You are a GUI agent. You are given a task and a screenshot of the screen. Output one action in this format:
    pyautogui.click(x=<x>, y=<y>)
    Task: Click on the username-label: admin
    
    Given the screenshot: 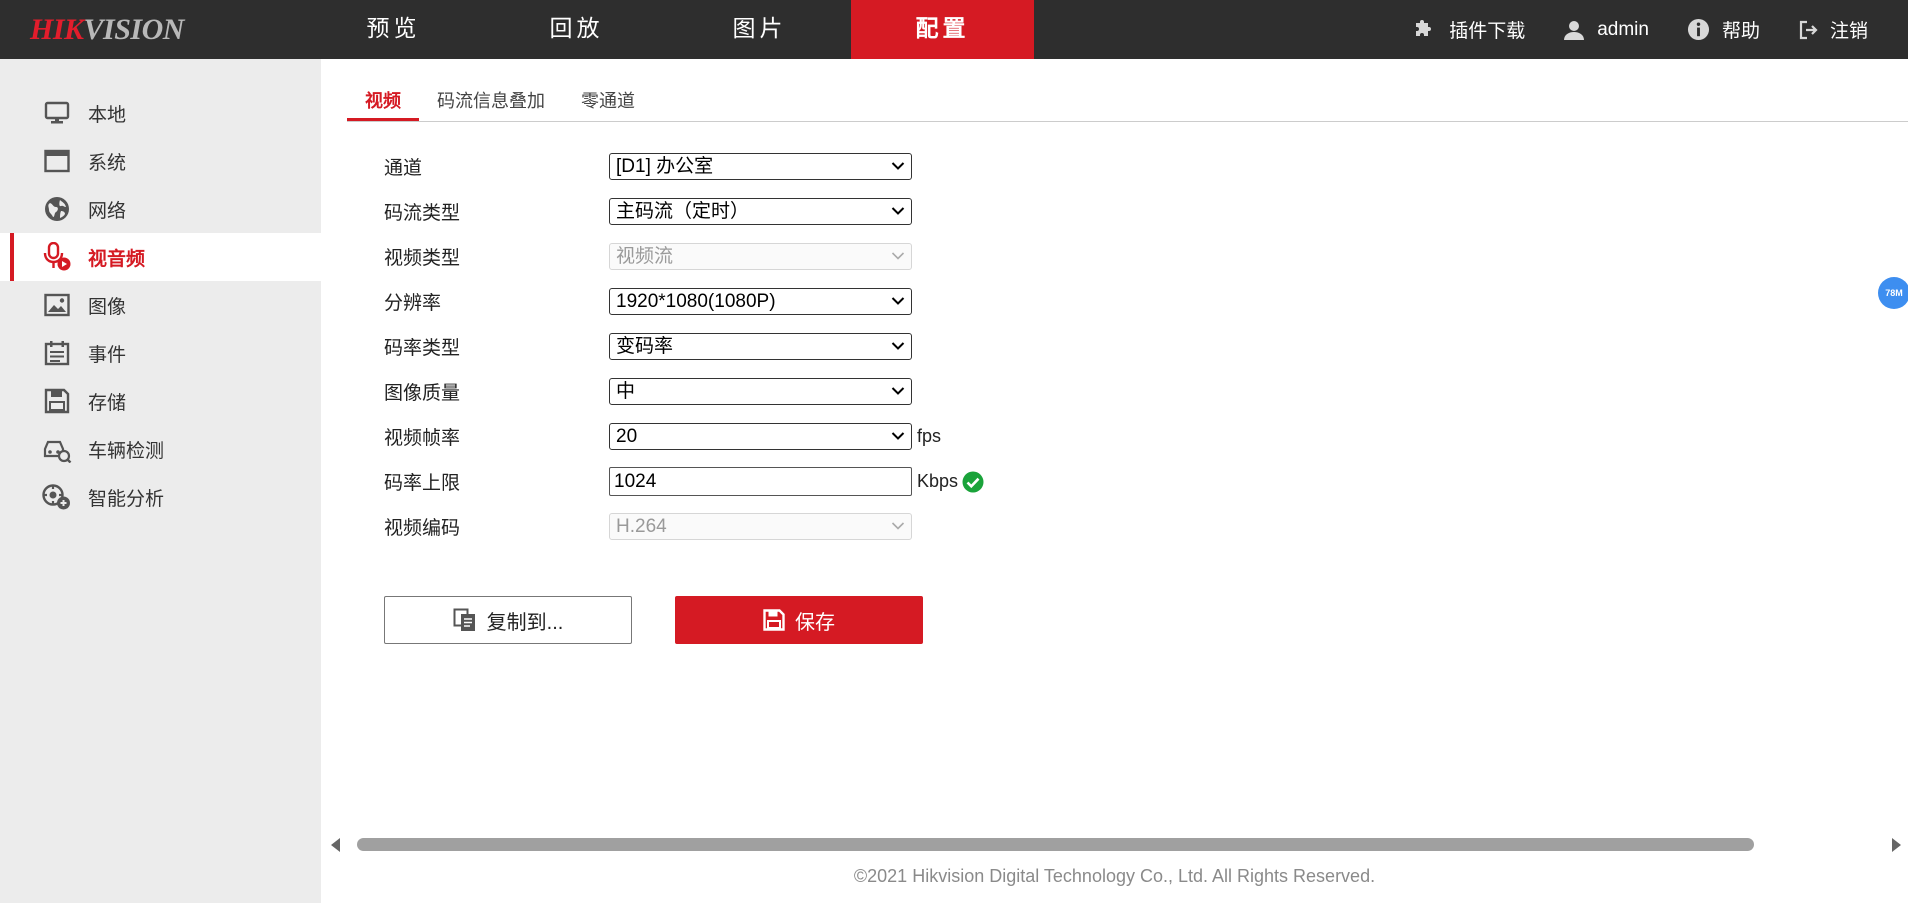 What is the action you would take?
    pyautogui.click(x=1623, y=29)
    